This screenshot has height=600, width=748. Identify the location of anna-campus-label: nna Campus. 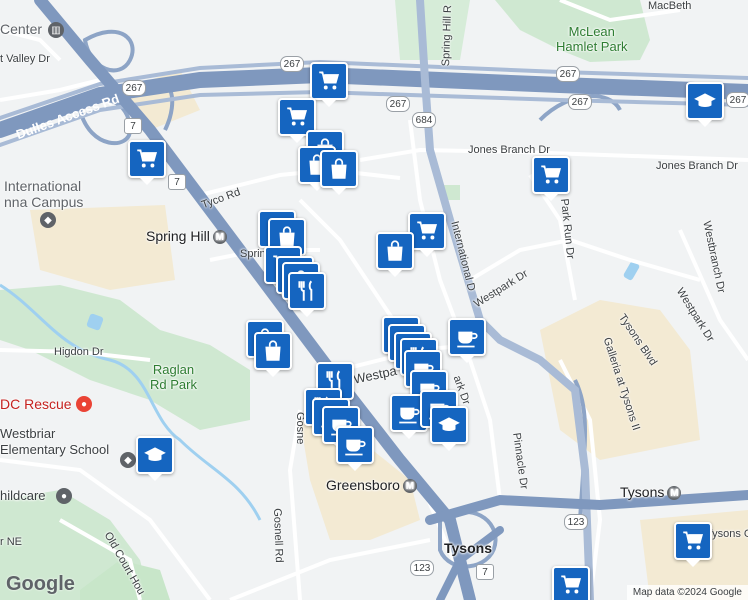
(44, 202).